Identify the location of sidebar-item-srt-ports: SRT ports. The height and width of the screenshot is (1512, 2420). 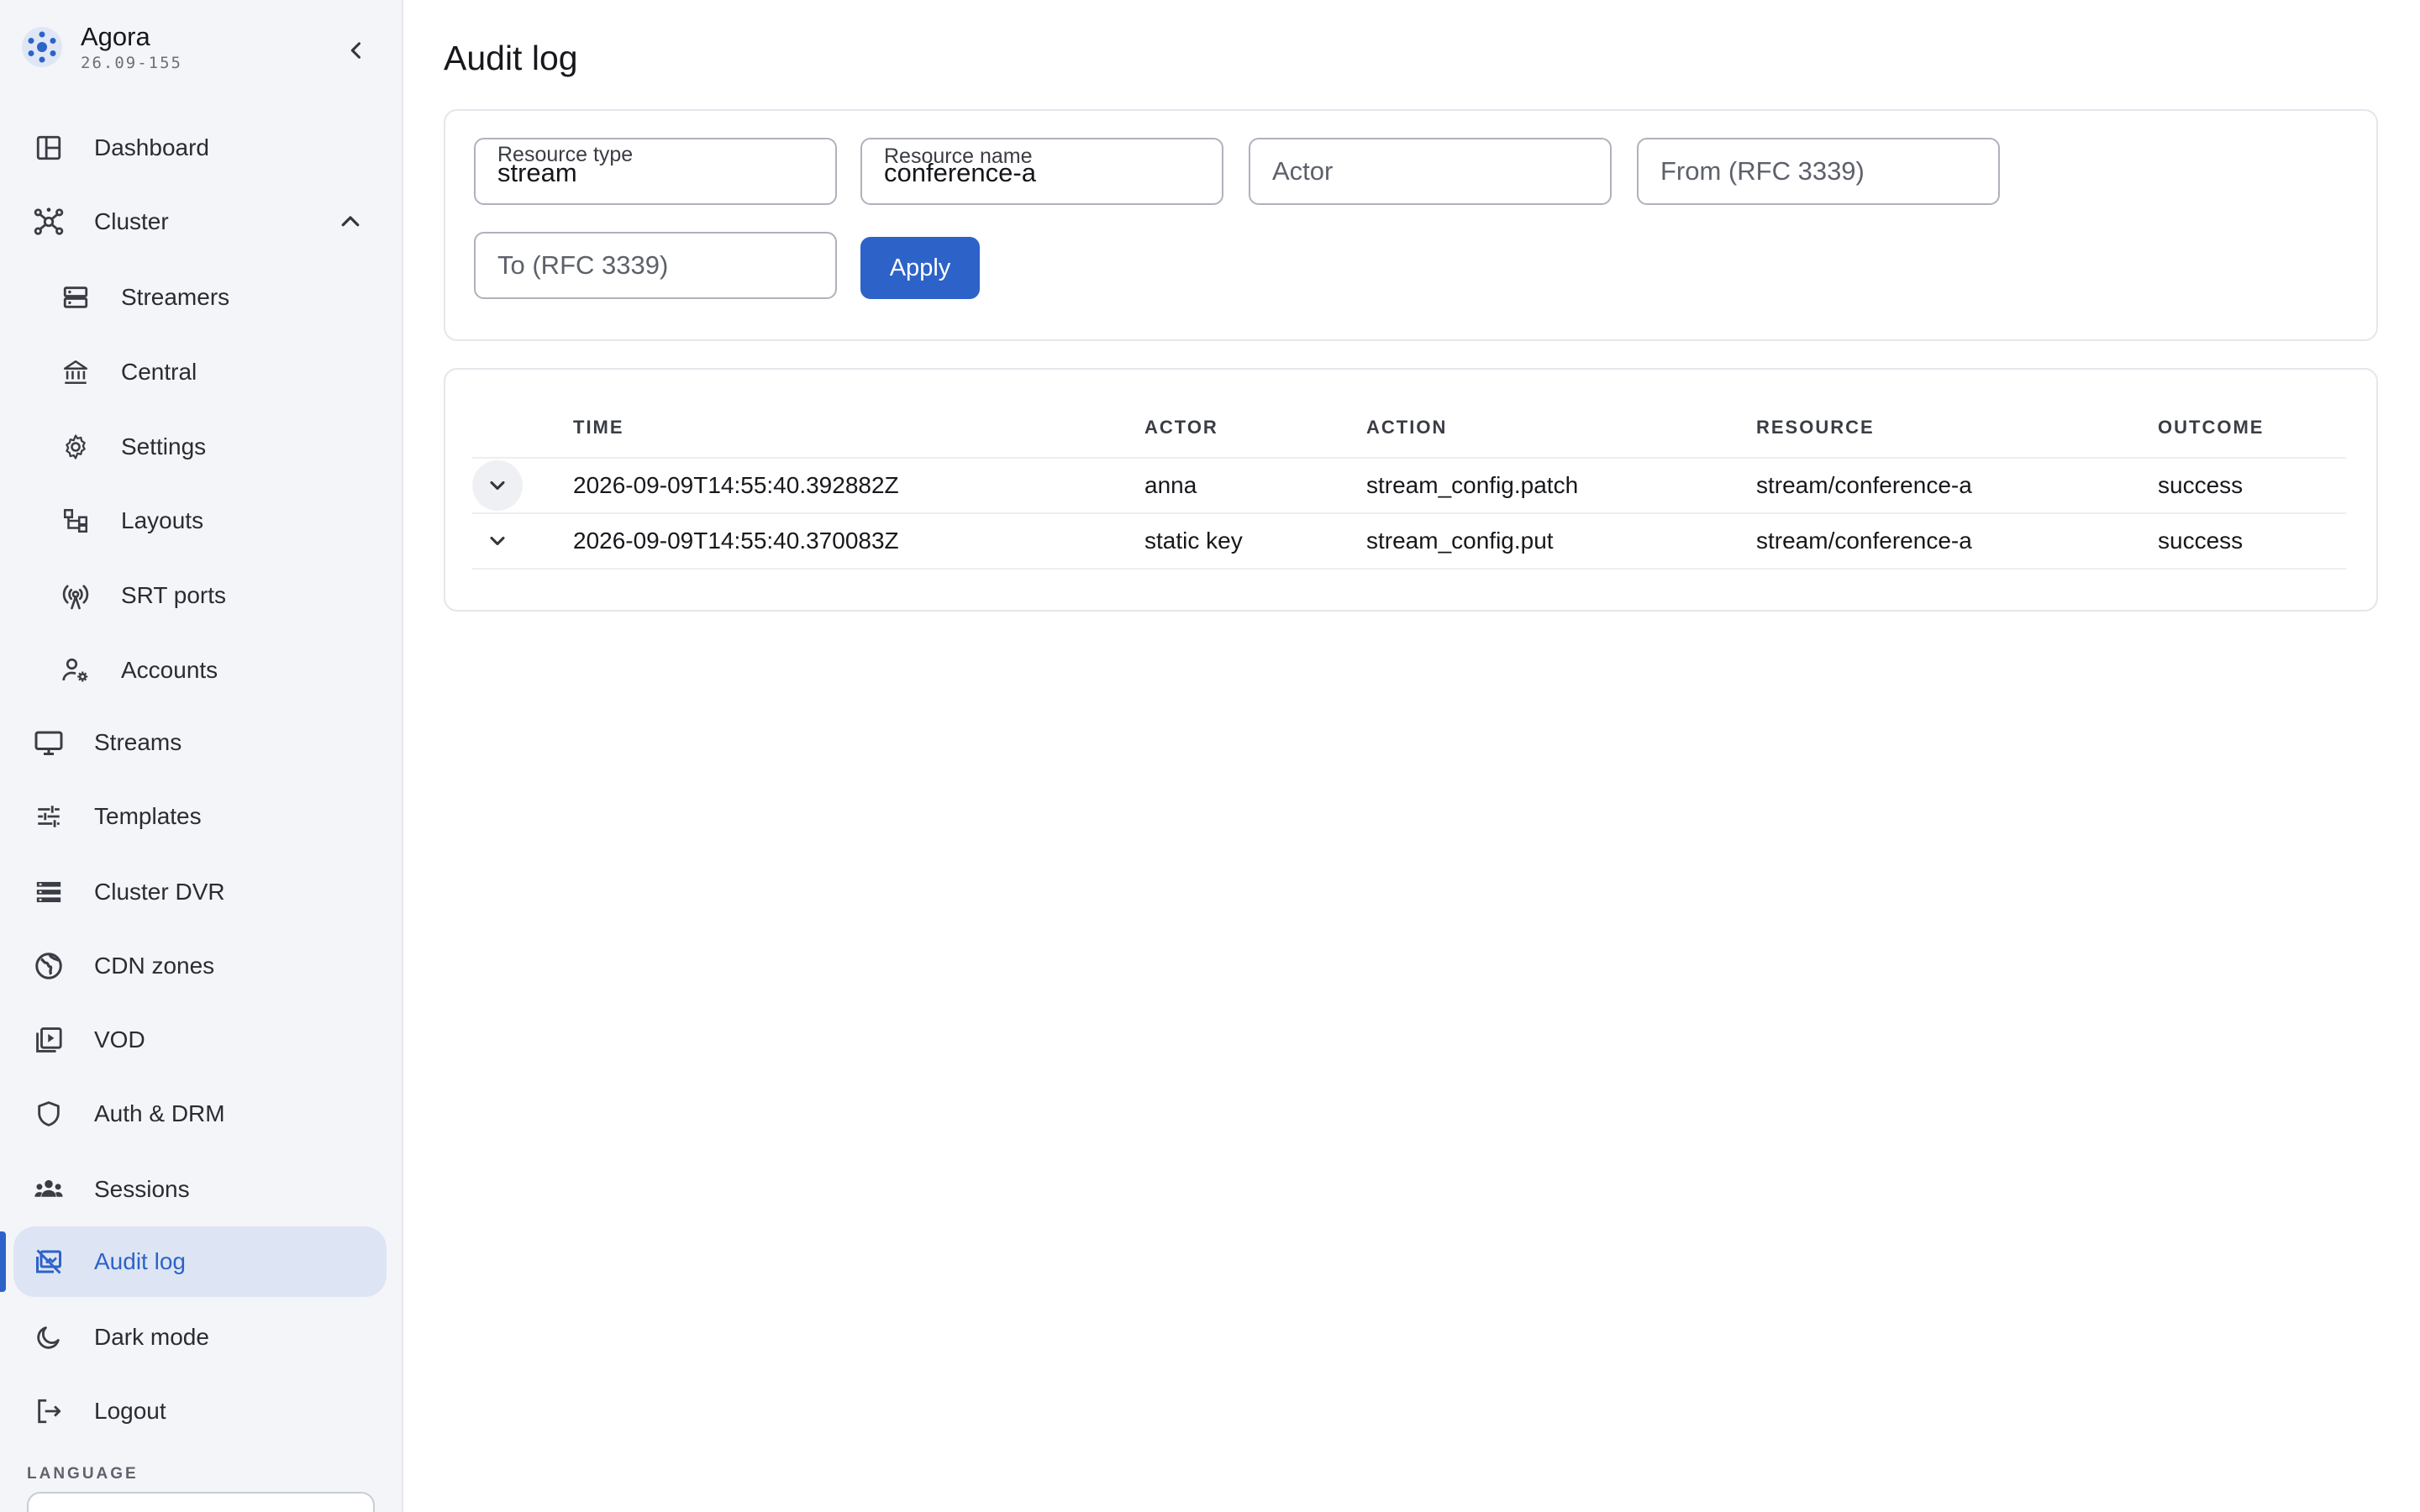
(200, 595).